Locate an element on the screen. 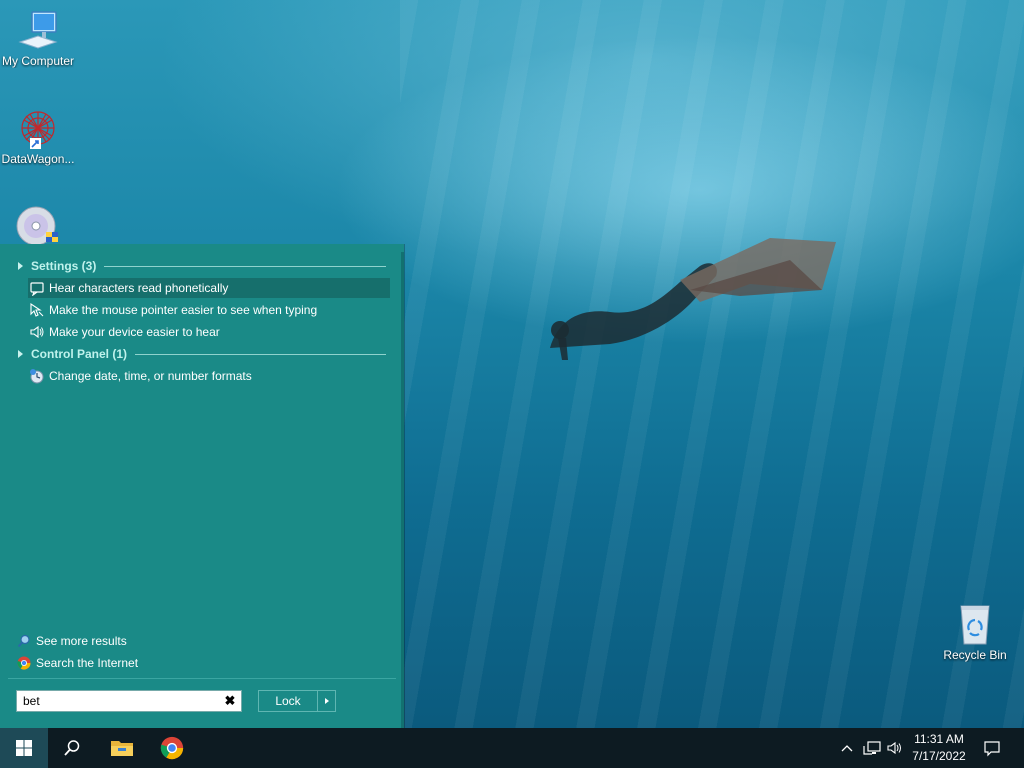  start-menu-edge is located at coordinates (402, 490).